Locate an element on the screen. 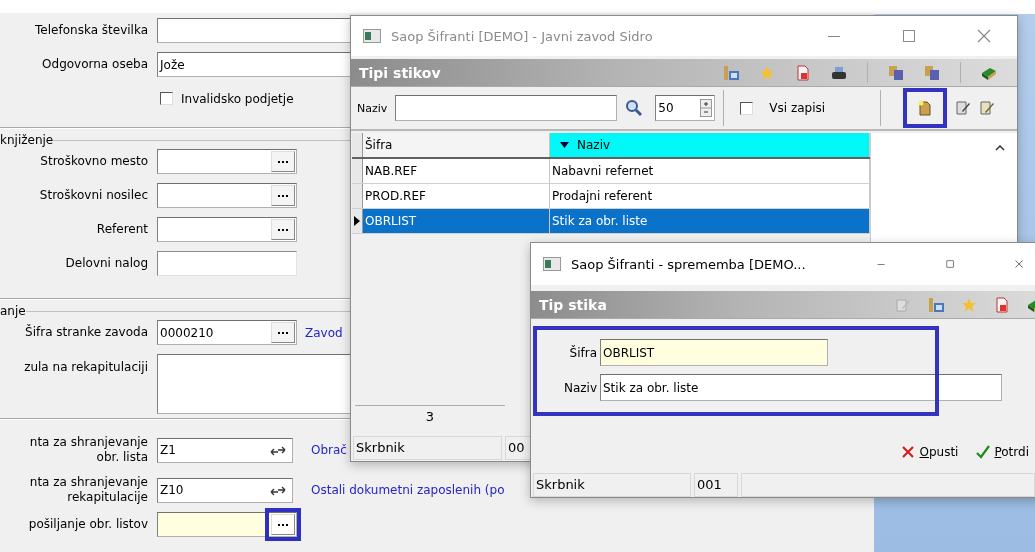 The height and width of the screenshot is (552, 1035). table-row: NAB.REF Nabavni refernet is located at coordinates (611, 171).